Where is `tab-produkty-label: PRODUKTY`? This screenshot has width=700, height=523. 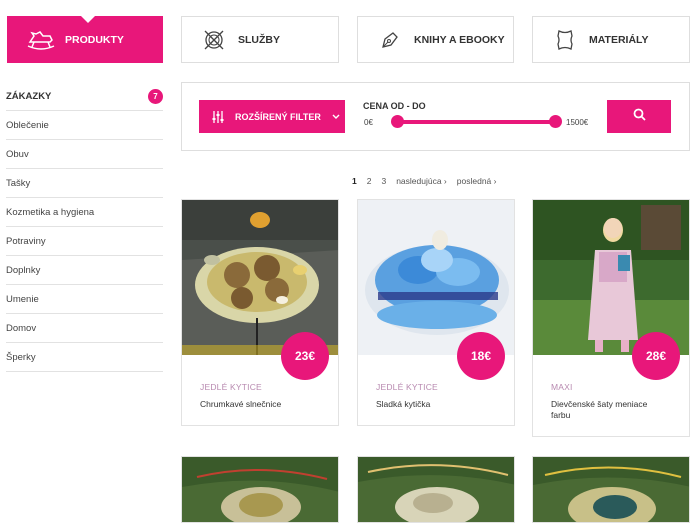
tab-produkty-label: PRODUKTY is located at coordinates (94, 39).